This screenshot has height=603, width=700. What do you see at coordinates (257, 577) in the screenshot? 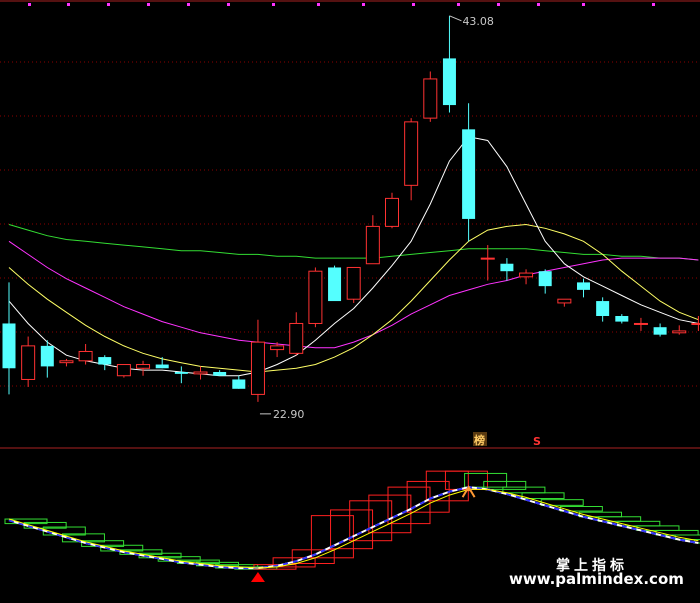
I see `buy-marker-icon` at bounding box center [257, 577].